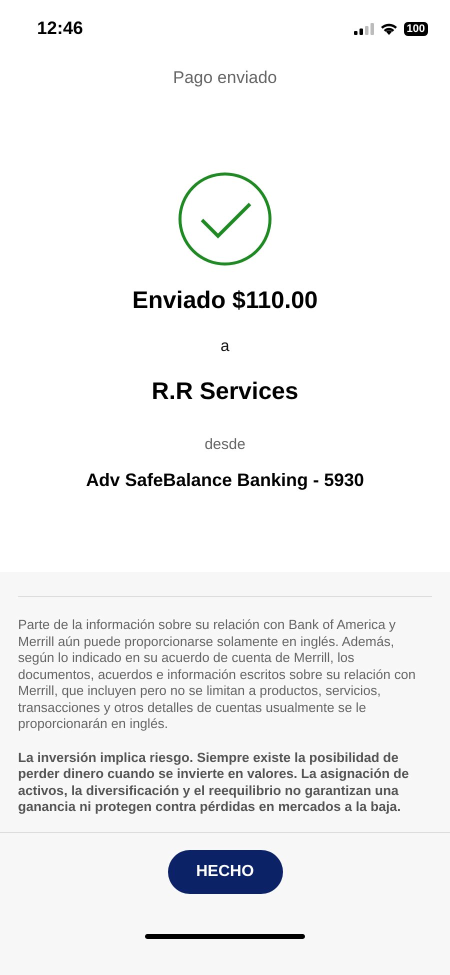 The width and height of the screenshot is (450, 975). I want to click on amount-text: Enviado $110.00, so click(225, 301).